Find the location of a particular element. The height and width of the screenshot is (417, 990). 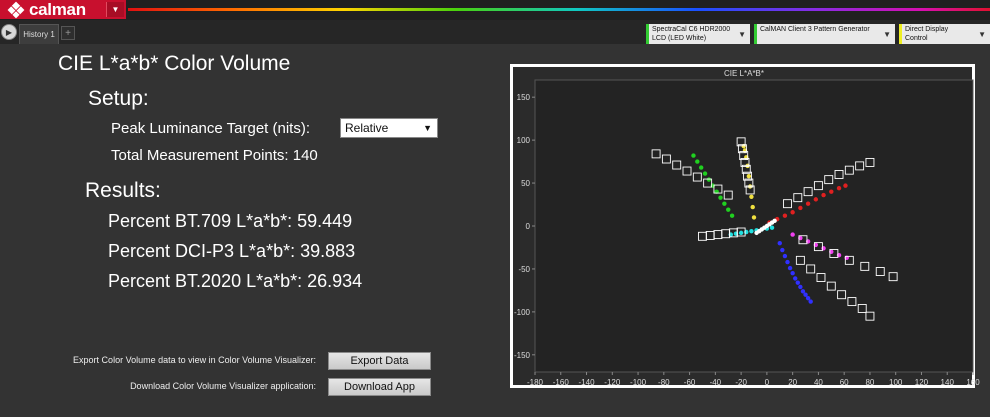

x-tick-label: -40 is located at coordinates (716, 382).